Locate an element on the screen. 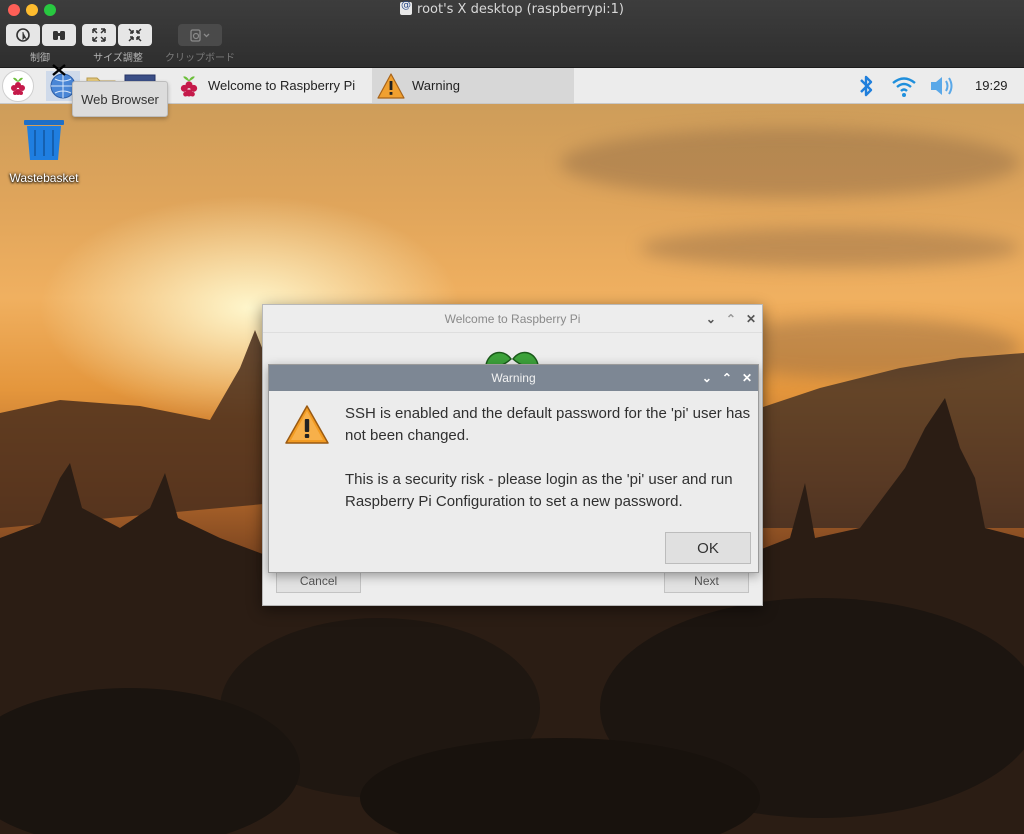  wifi-icon is located at coordinates (904, 86).